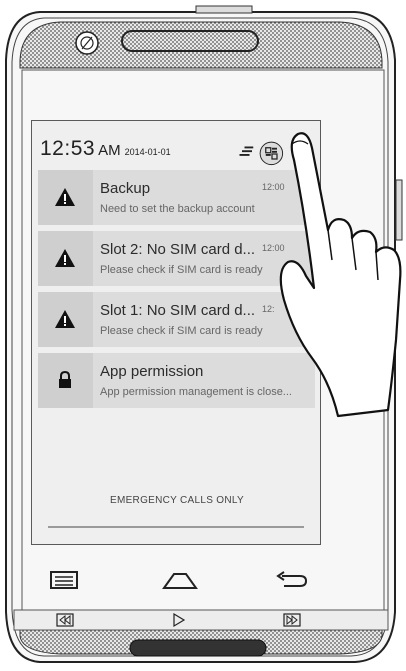  What do you see at coordinates (109, 150) in the screenshot?
I see `clock-ampm: AM` at bounding box center [109, 150].